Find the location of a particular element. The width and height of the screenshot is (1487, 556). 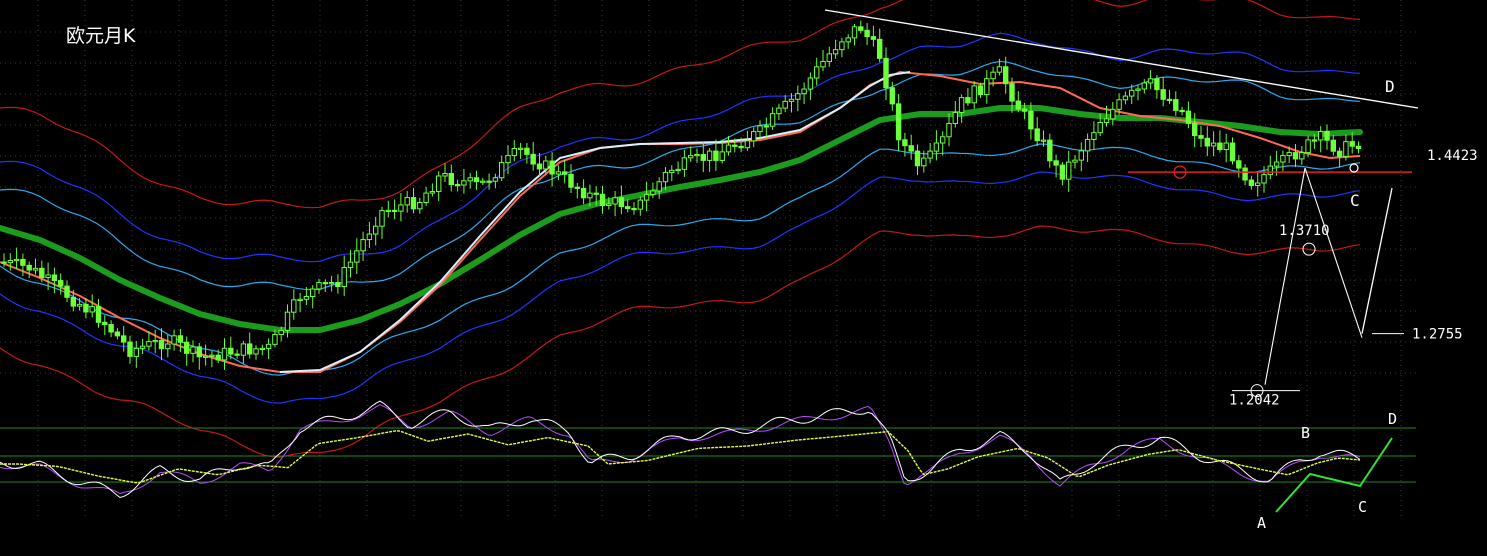

price-label-14423: 1.4423 is located at coordinates (1452, 156).